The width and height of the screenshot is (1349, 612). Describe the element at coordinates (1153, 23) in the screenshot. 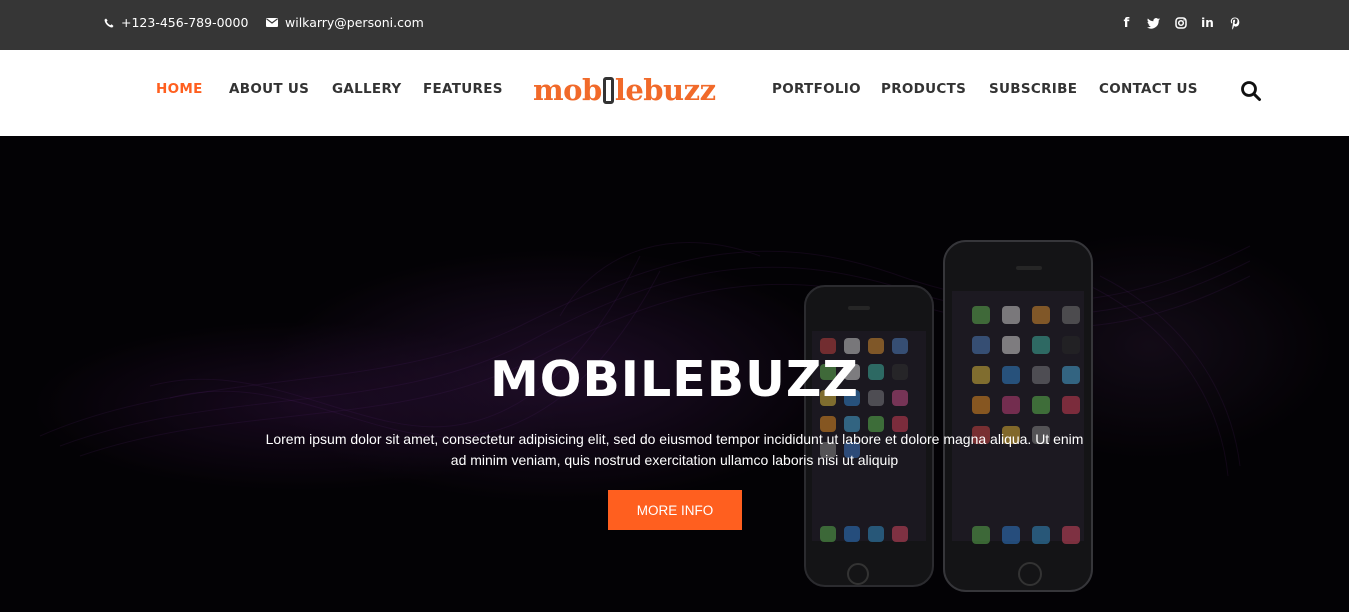

I see `twitter-icon` at that location.